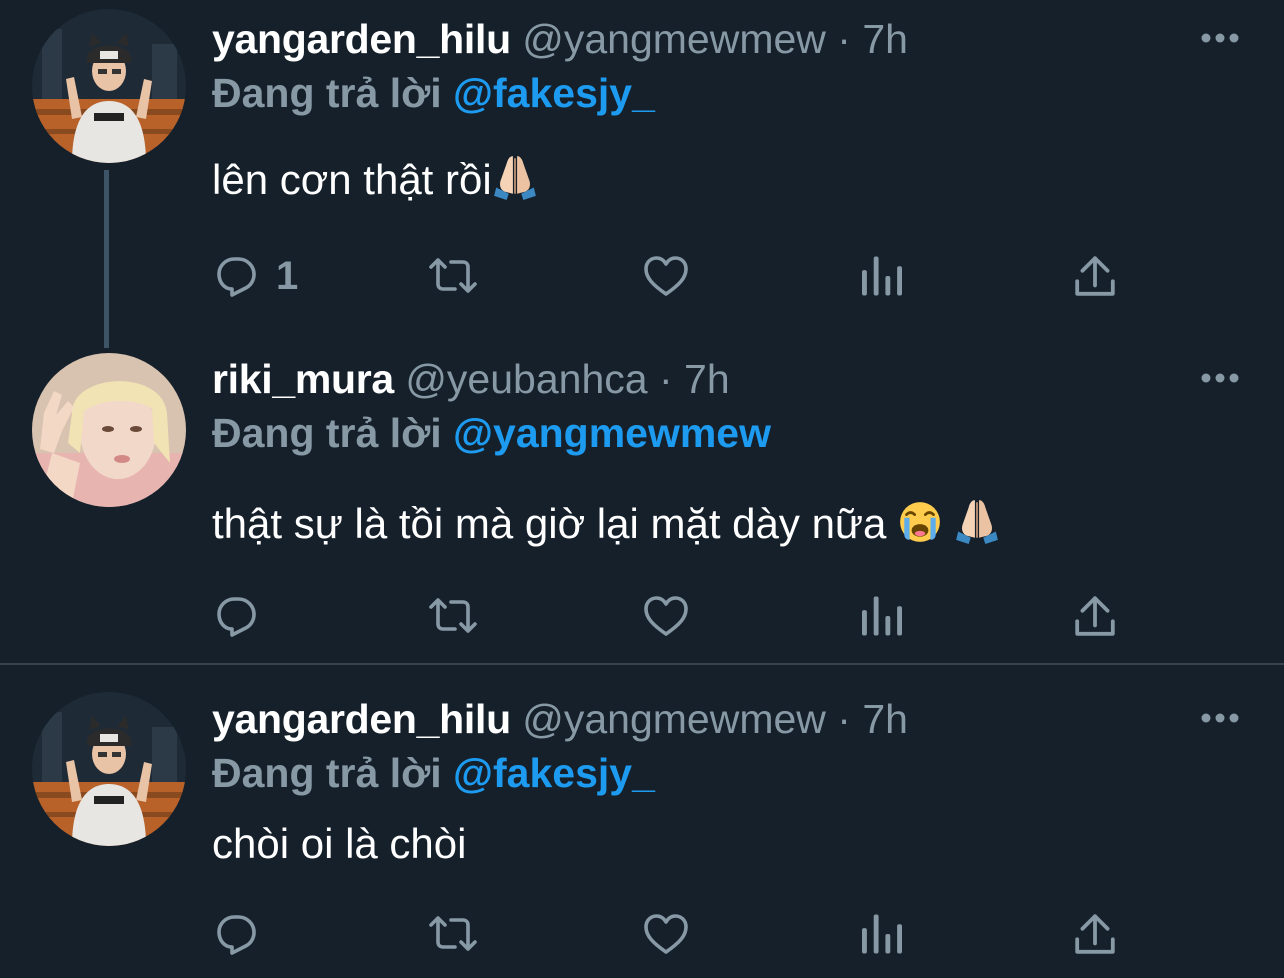 The height and width of the screenshot is (978, 1284). I want to click on tweet-text: lên cơn thật rồi, so click(375, 179).